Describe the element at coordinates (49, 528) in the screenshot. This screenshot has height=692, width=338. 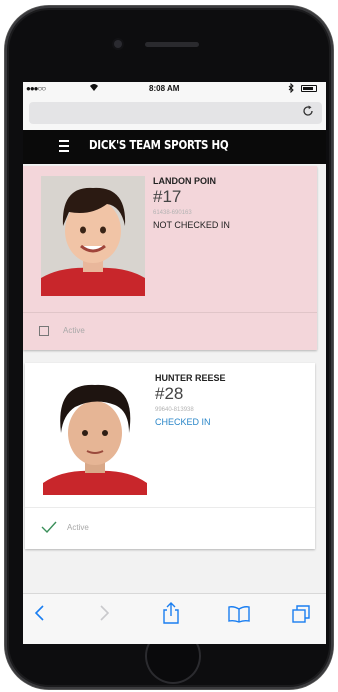
I see `checkmark-icon` at that location.